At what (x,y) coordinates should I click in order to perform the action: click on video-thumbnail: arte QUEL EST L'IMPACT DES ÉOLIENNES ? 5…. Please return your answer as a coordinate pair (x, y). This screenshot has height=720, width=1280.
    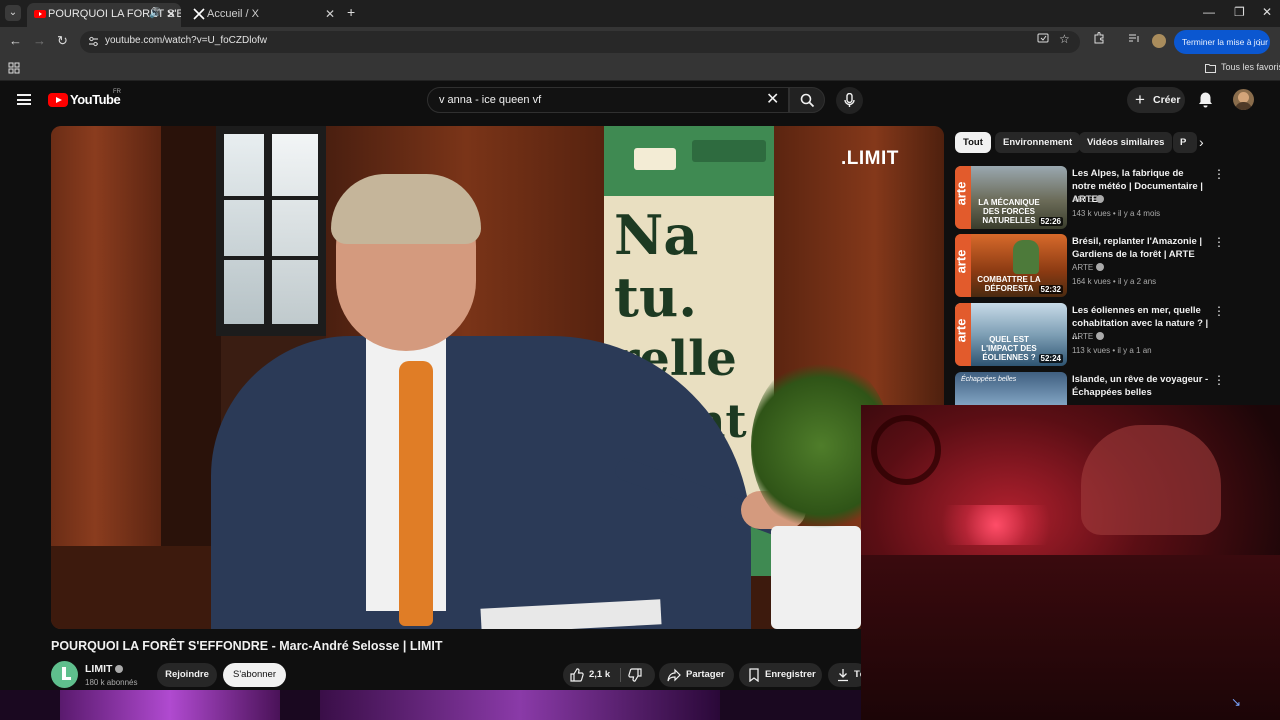
    Looking at the image, I should click on (1011, 334).